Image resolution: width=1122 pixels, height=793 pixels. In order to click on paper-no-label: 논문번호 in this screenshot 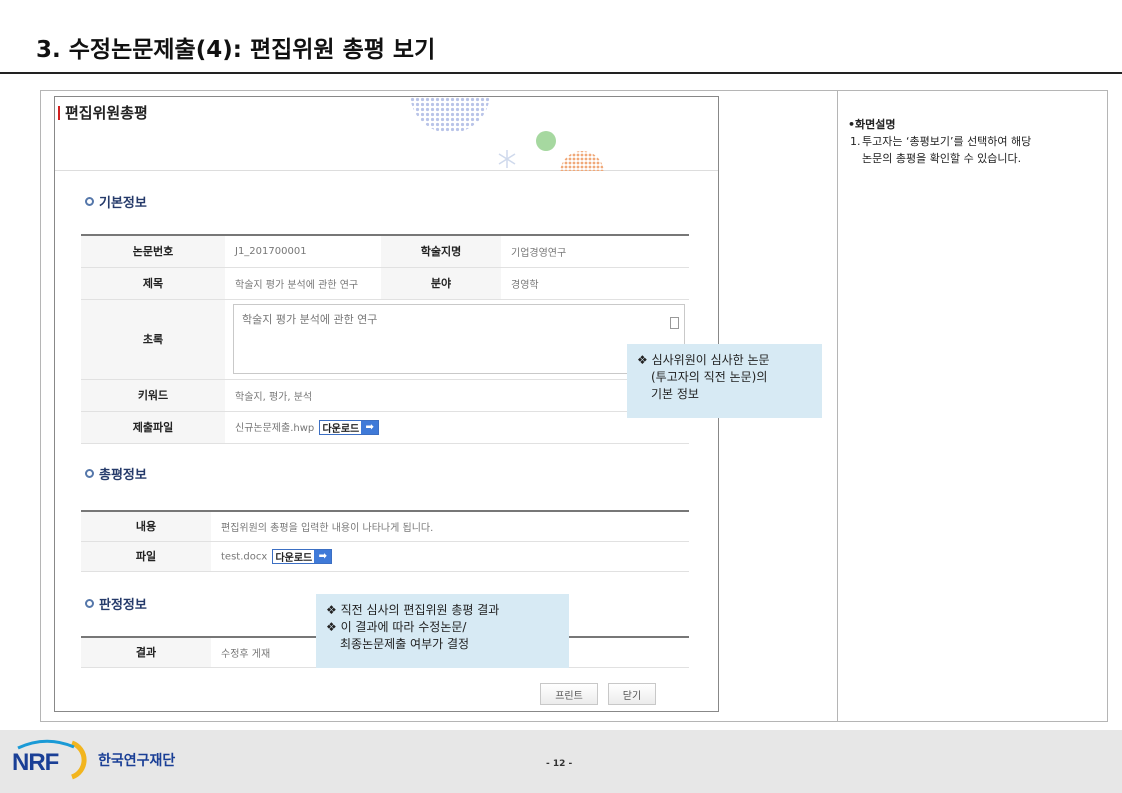, I will do `click(153, 251)`.